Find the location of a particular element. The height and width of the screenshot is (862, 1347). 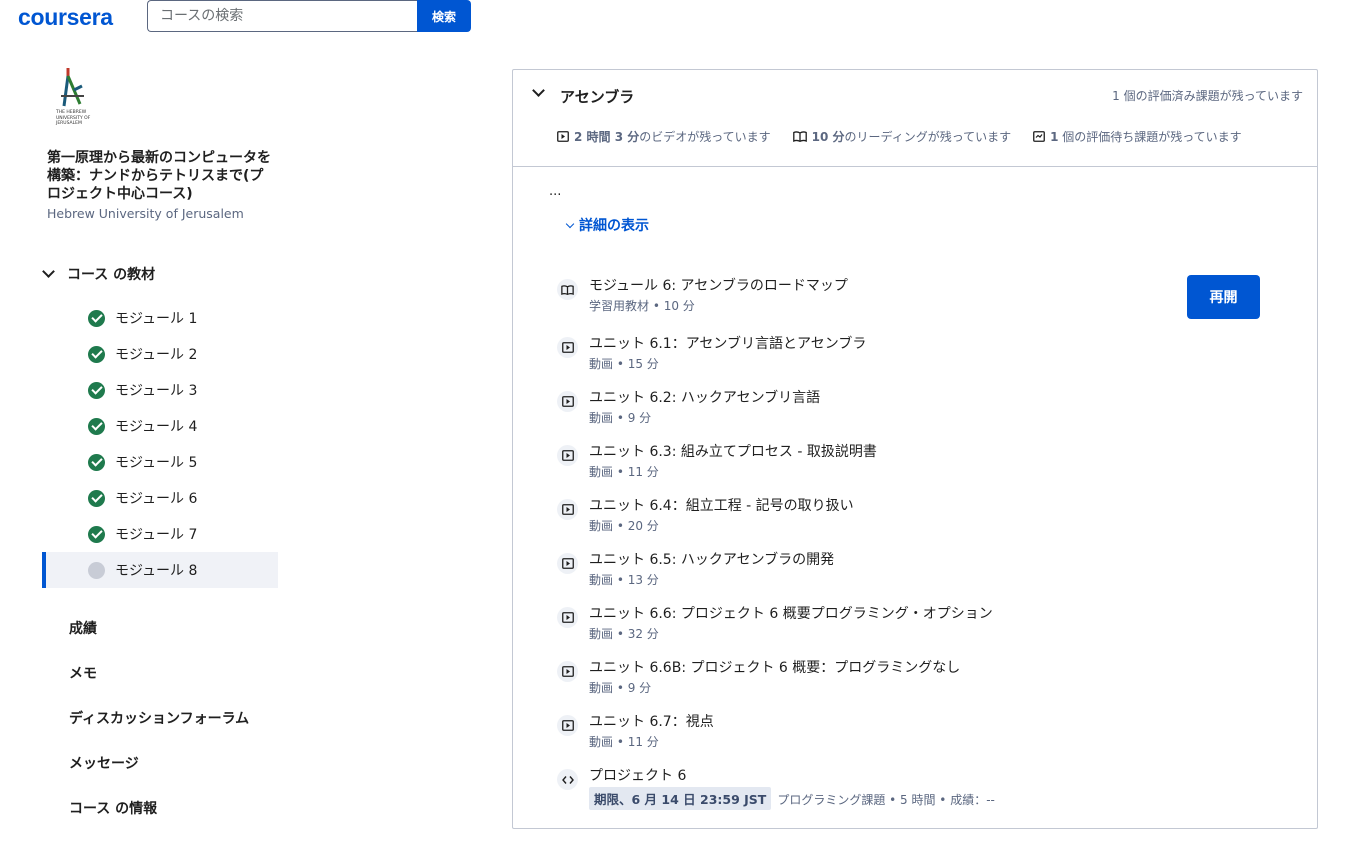

video-remaining-stat: 2 時間 3 分のビデオが残っています is located at coordinates (664, 136).